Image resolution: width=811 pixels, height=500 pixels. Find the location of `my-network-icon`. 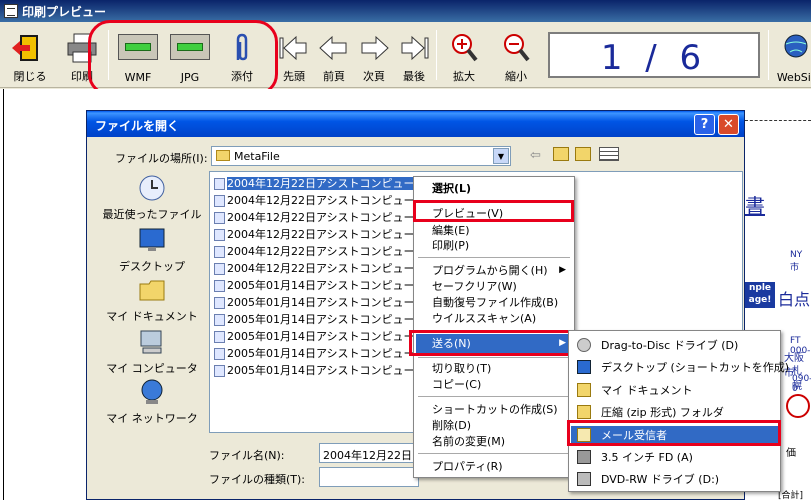

my-network-icon is located at coordinates (152, 391).